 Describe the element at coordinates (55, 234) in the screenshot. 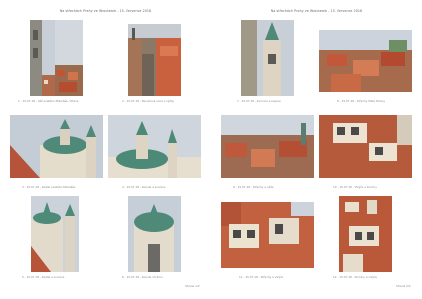

I see `photo-church-tower` at that location.